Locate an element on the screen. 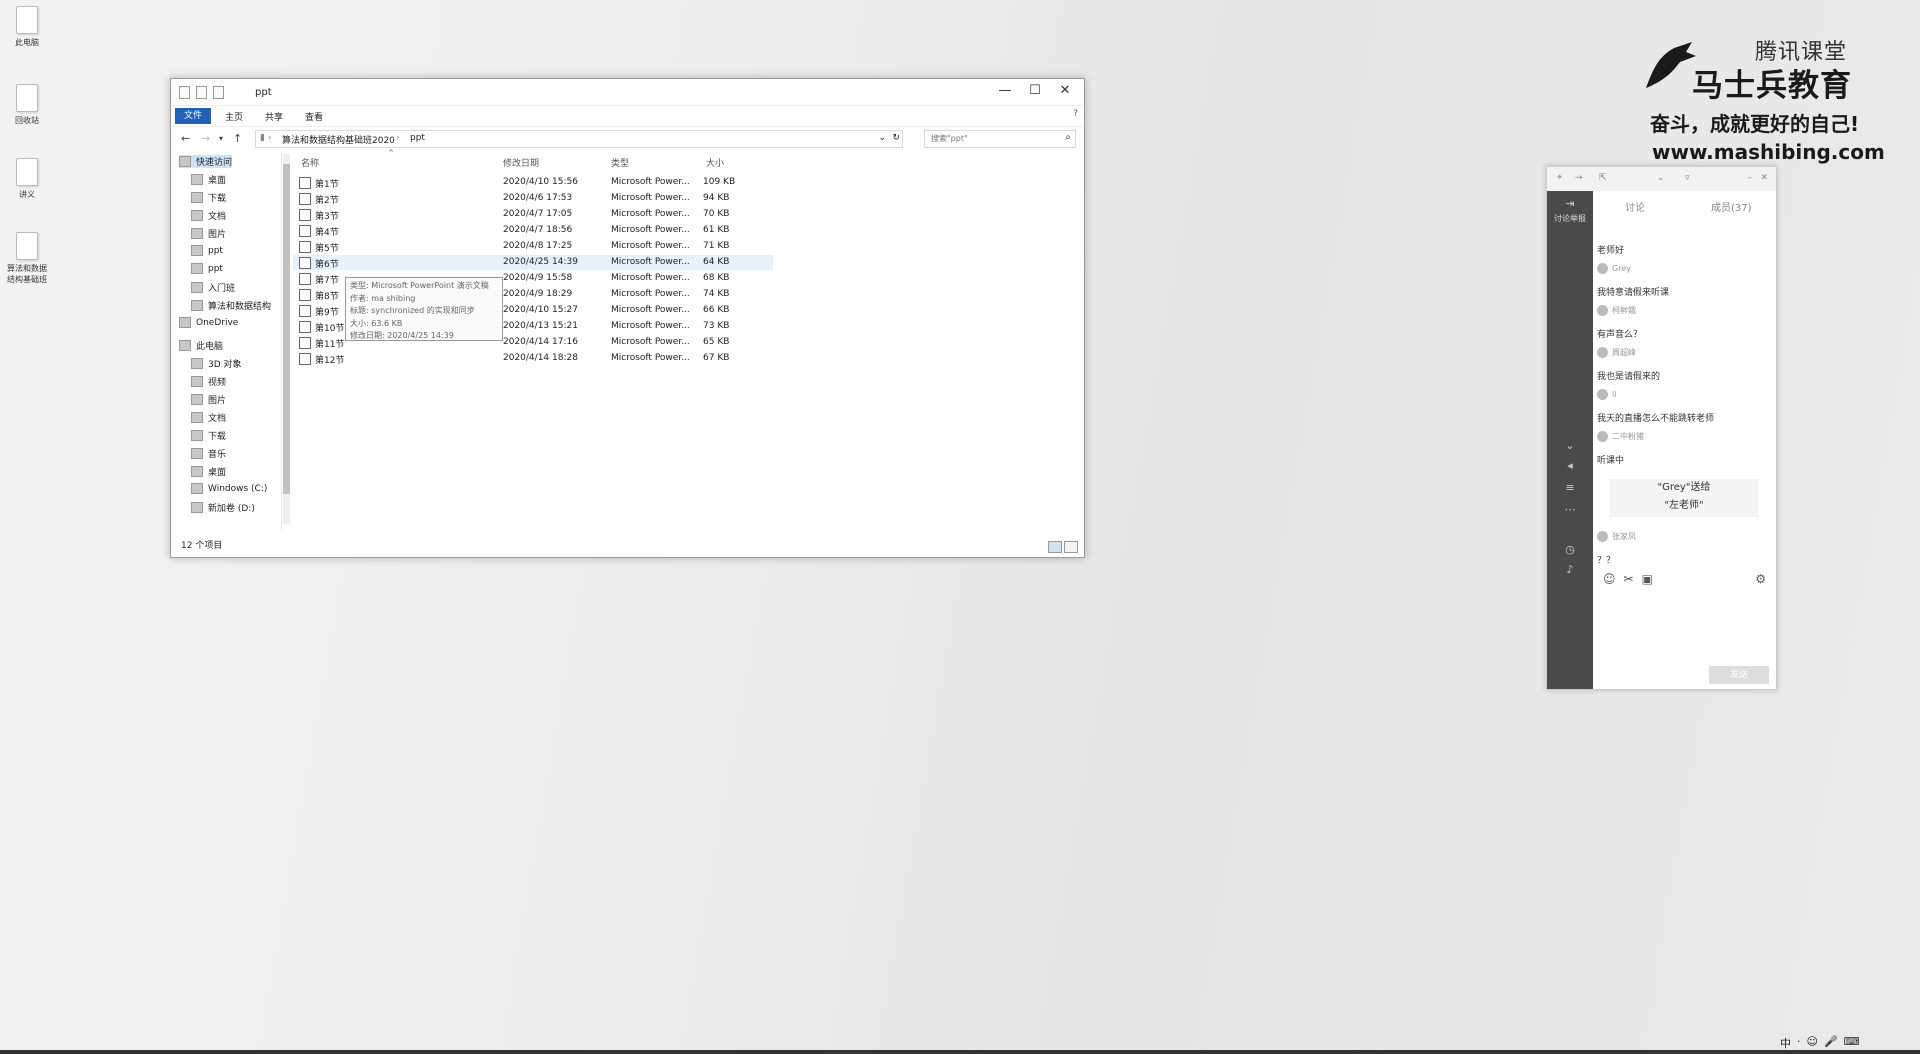 This screenshot has width=1920, height=1054. up-arrow-icon: ↑ is located at coordinates (237, 138).